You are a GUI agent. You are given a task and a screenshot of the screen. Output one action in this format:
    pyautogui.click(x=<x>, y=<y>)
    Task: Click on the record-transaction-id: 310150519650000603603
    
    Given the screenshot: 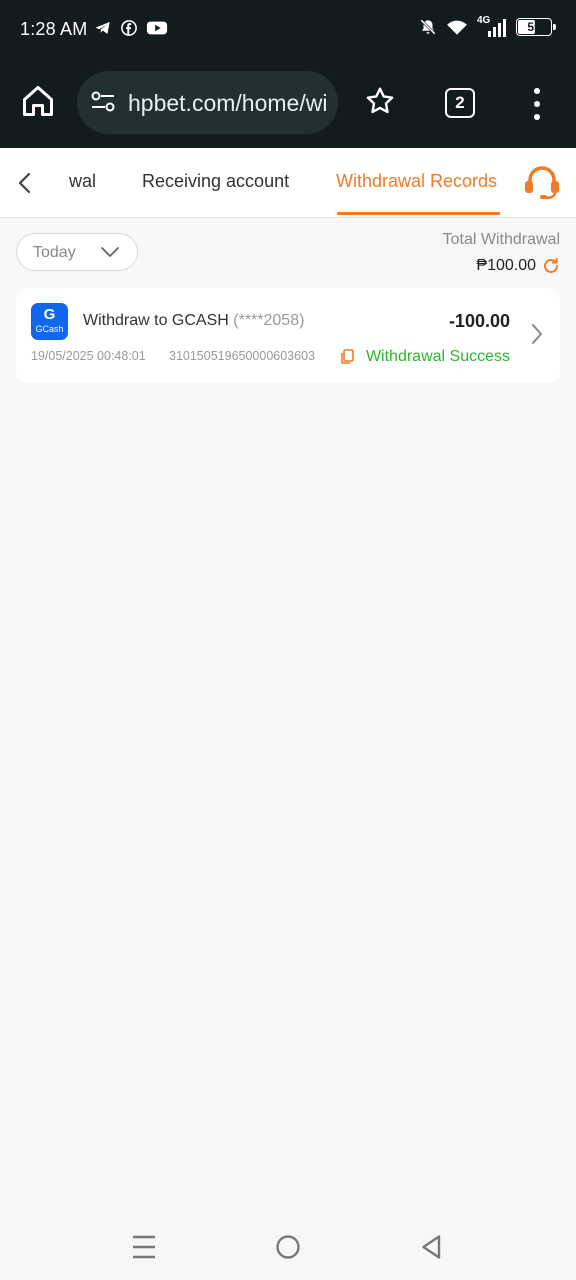 What is the action you would take?
    pyautogui.click(x=242, y=356)
    